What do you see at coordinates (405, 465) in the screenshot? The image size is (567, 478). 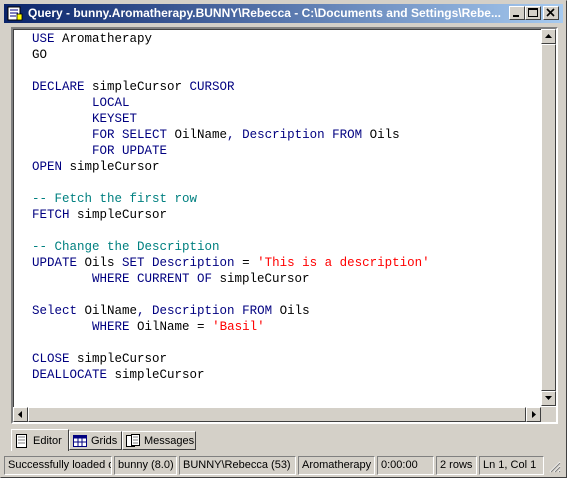 I see `status-elapsed-time: 0:00:00` at bounding box center [405, 465].